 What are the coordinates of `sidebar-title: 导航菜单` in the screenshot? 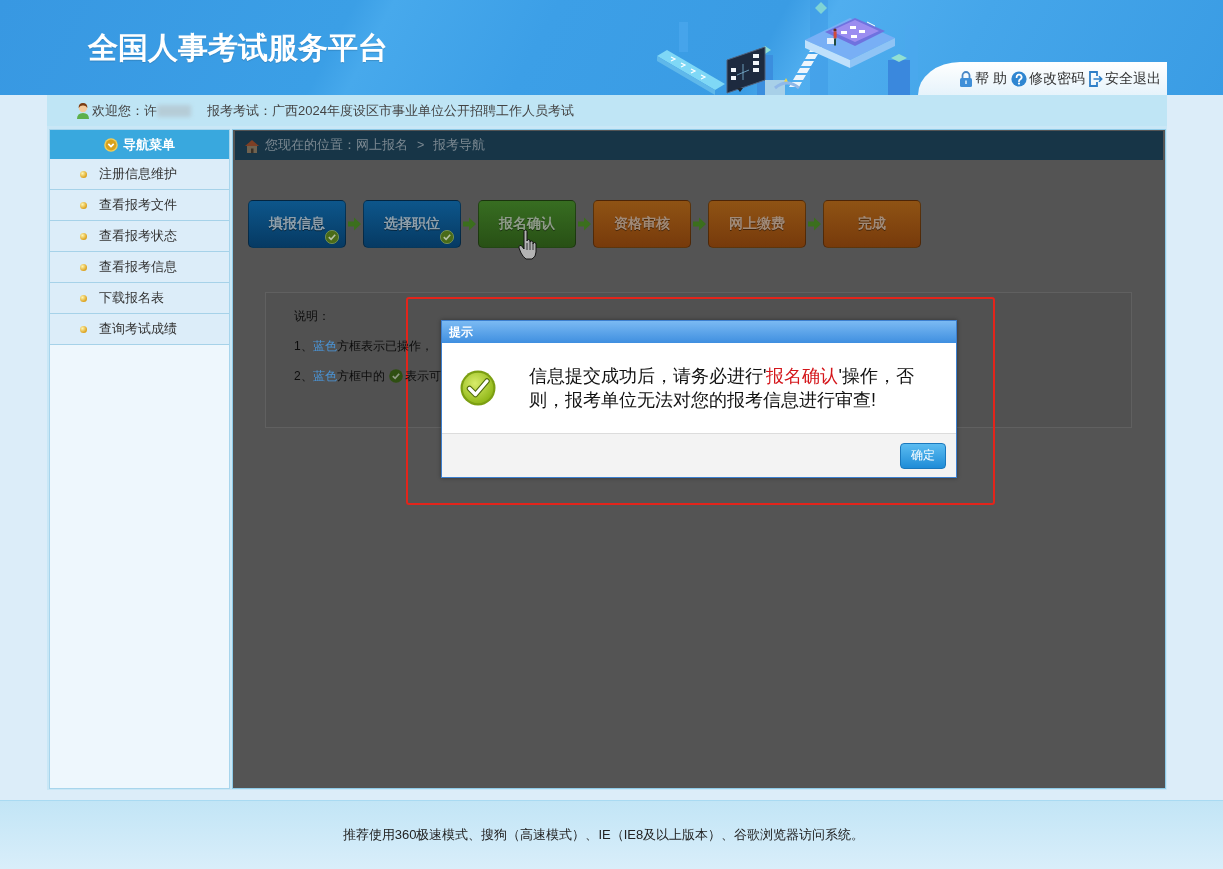 It's located at (149, 144).